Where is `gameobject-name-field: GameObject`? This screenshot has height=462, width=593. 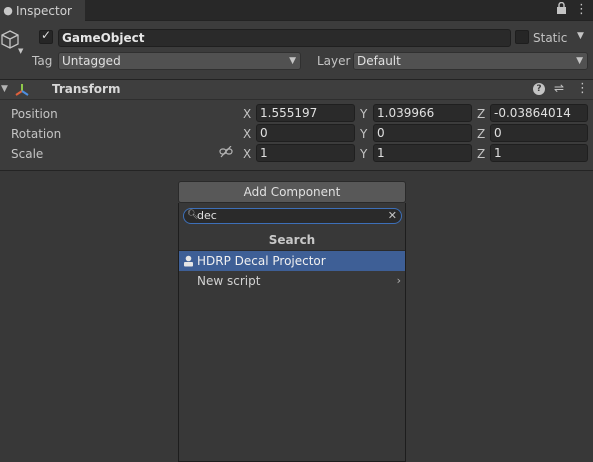
gameobject-name-field: GameObject is located at coordinates (284, 38).